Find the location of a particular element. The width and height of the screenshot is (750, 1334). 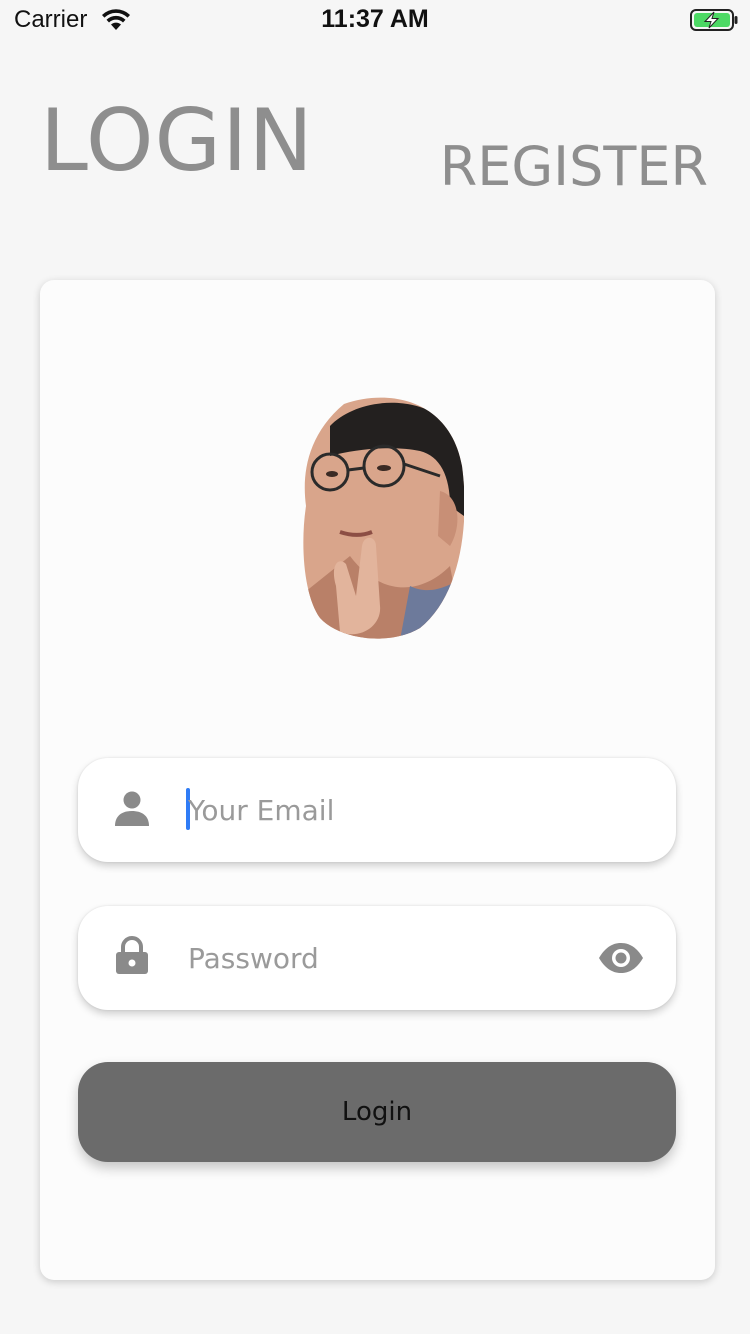

clock: 11:37 AM is located at coordinates (375, 19).